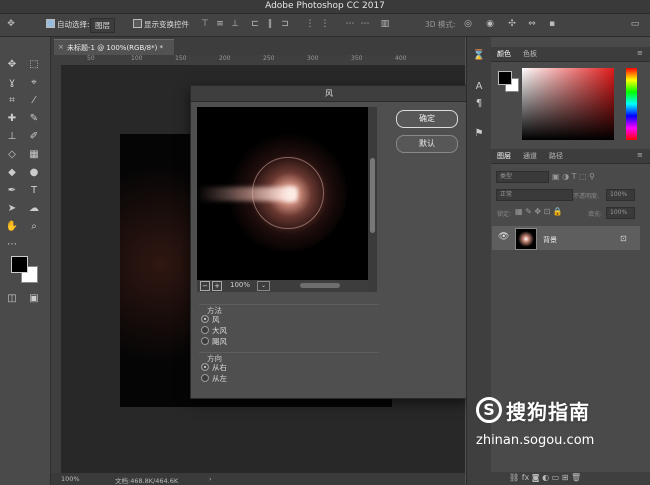 This screenshot has width=650, height=485. I want to click on document-tab: × 未标题-1 @ 100%(RGB/8*) *, so click(114, 47).